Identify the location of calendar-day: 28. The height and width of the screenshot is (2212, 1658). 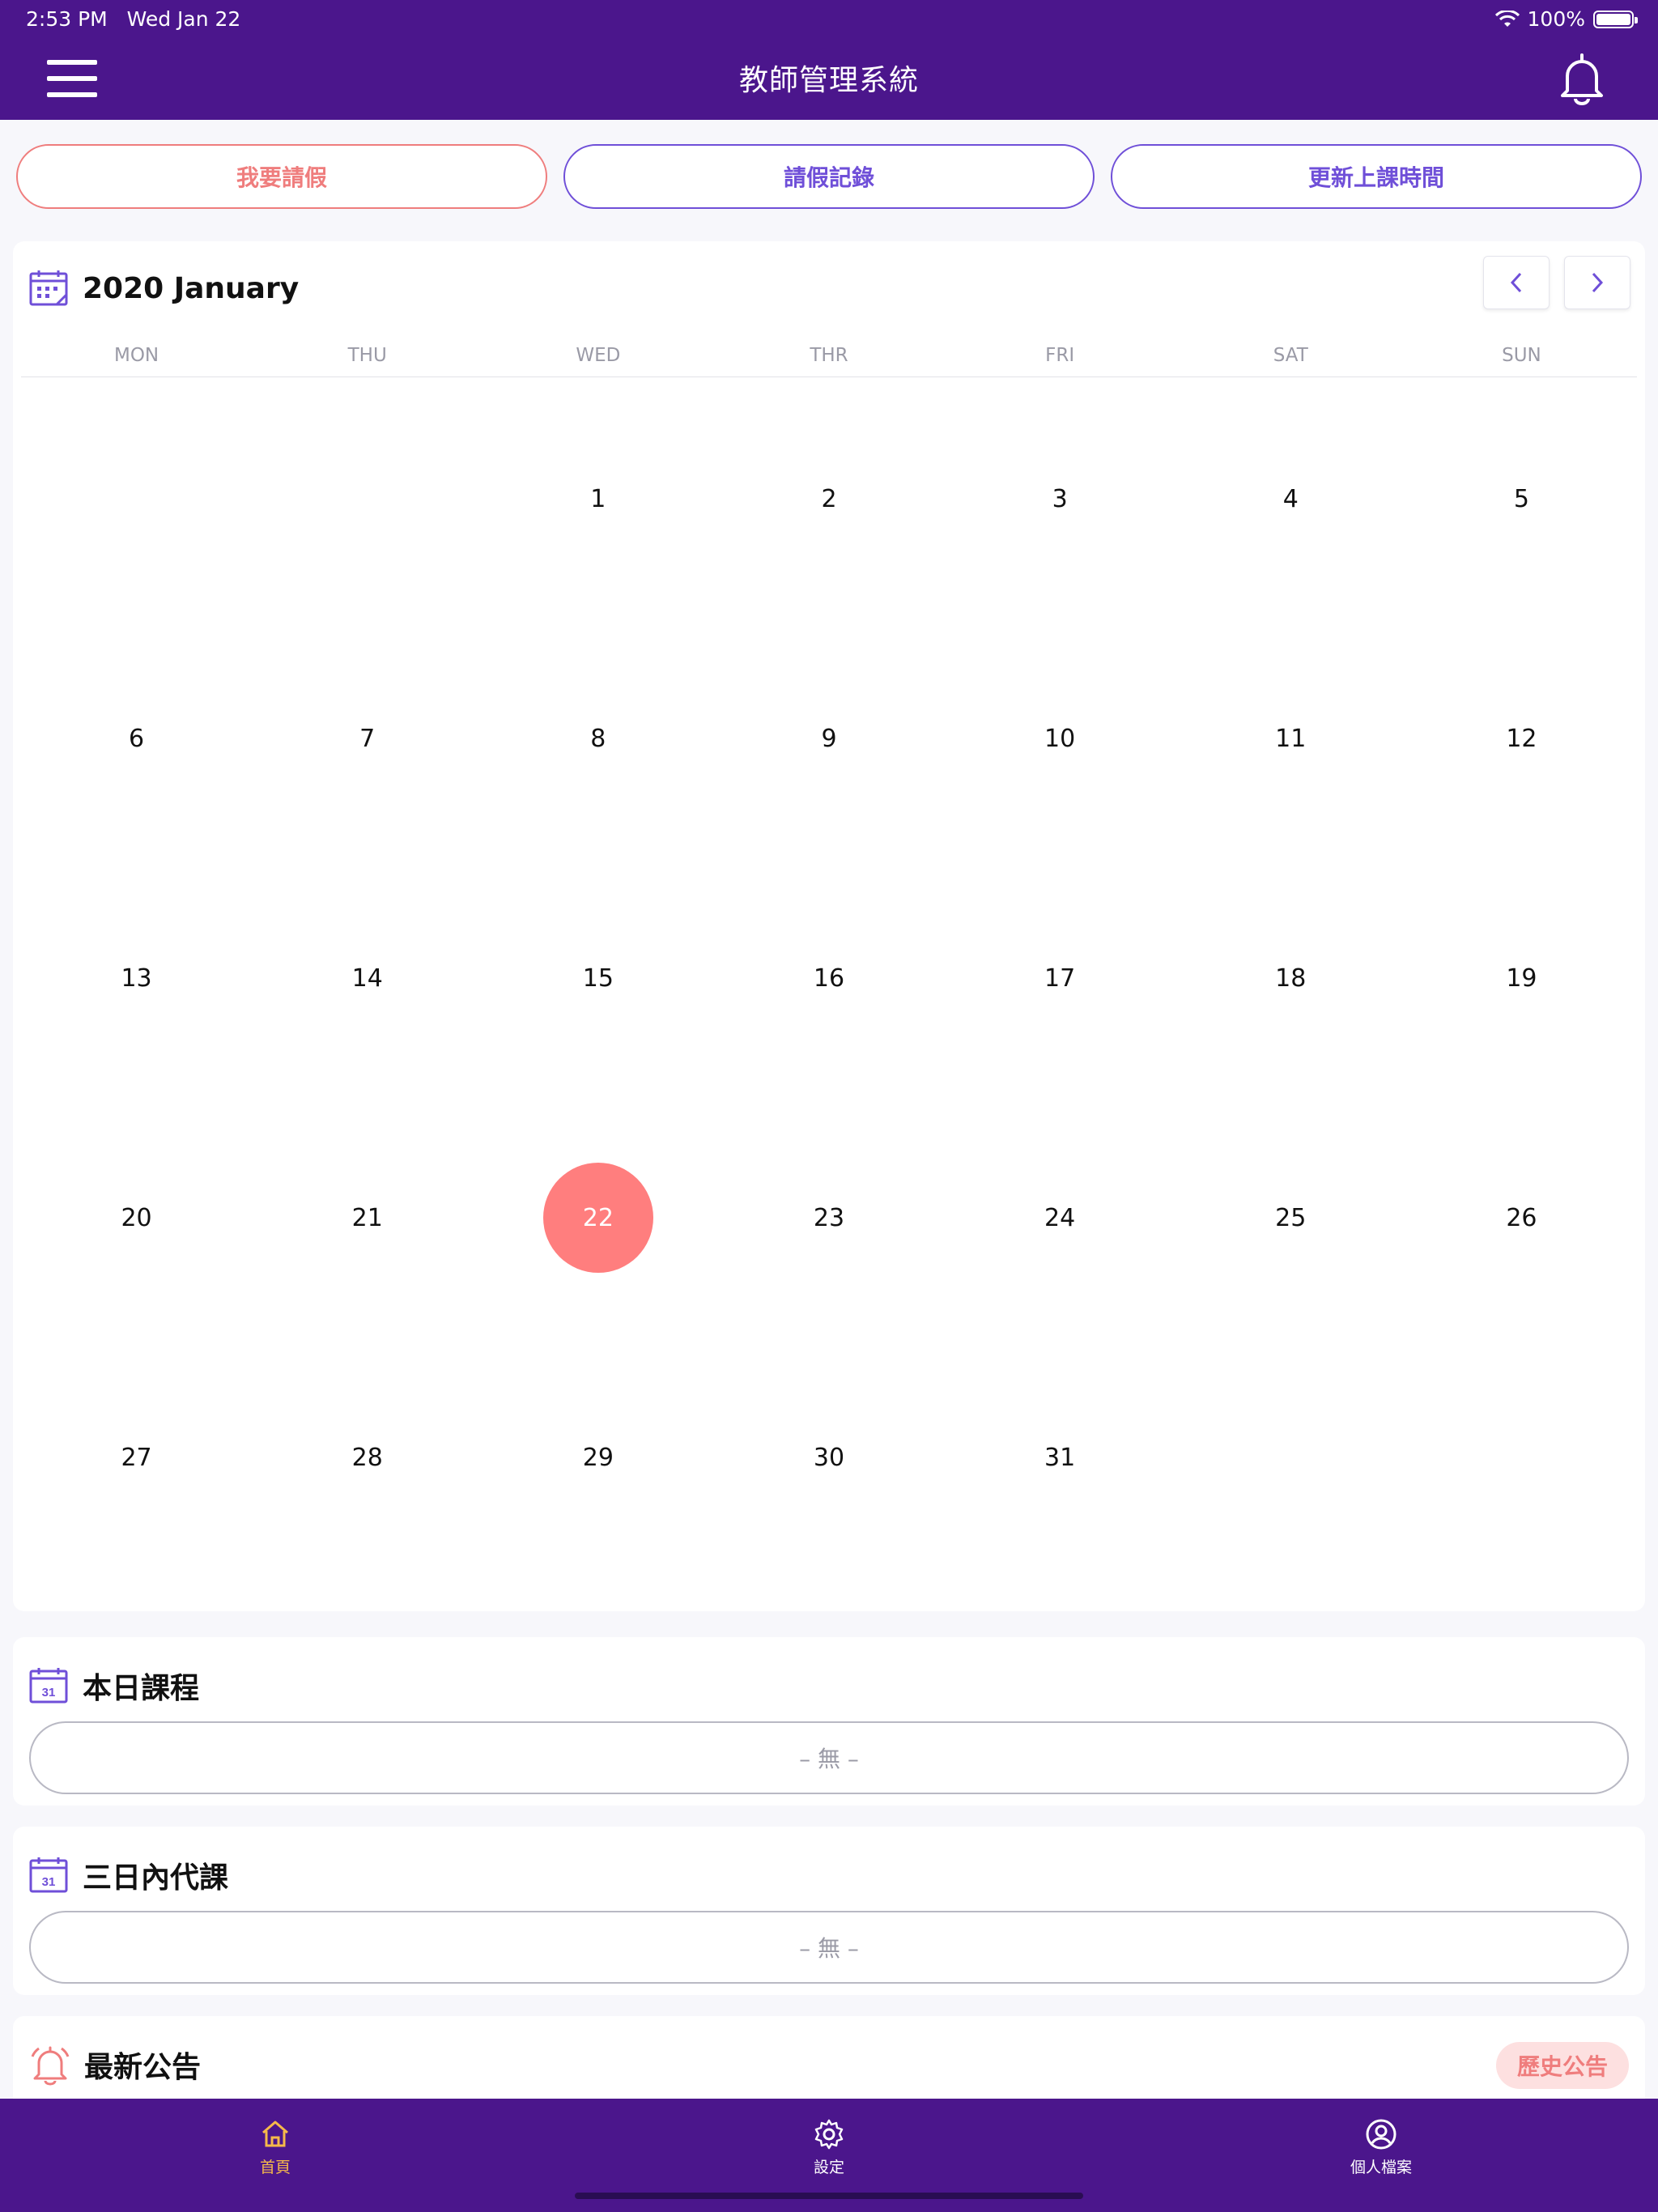
(367, 1457).